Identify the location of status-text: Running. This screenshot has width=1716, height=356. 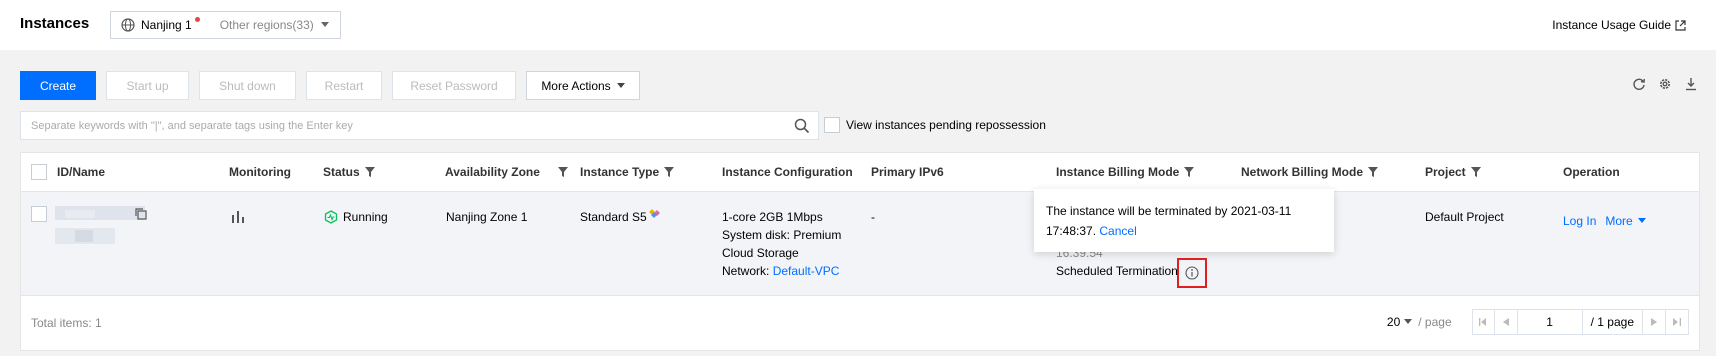
(365, 217).